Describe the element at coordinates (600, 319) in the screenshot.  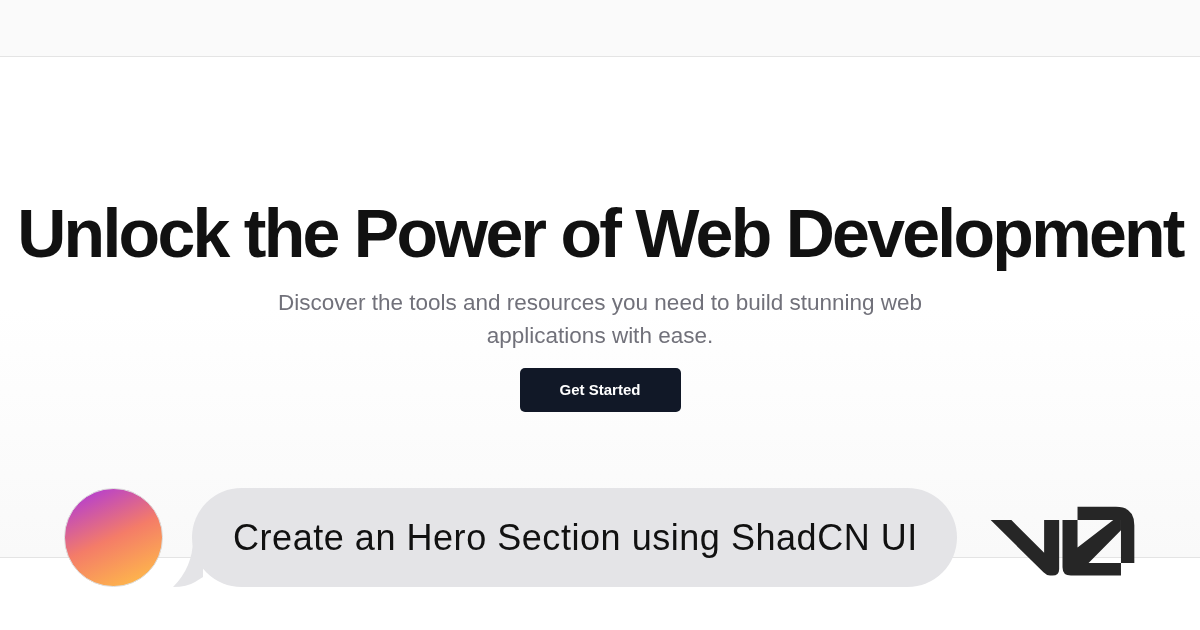
I see `hero-description: Discover the tools and resources you need to build stunning web applications with ease.` at that location.